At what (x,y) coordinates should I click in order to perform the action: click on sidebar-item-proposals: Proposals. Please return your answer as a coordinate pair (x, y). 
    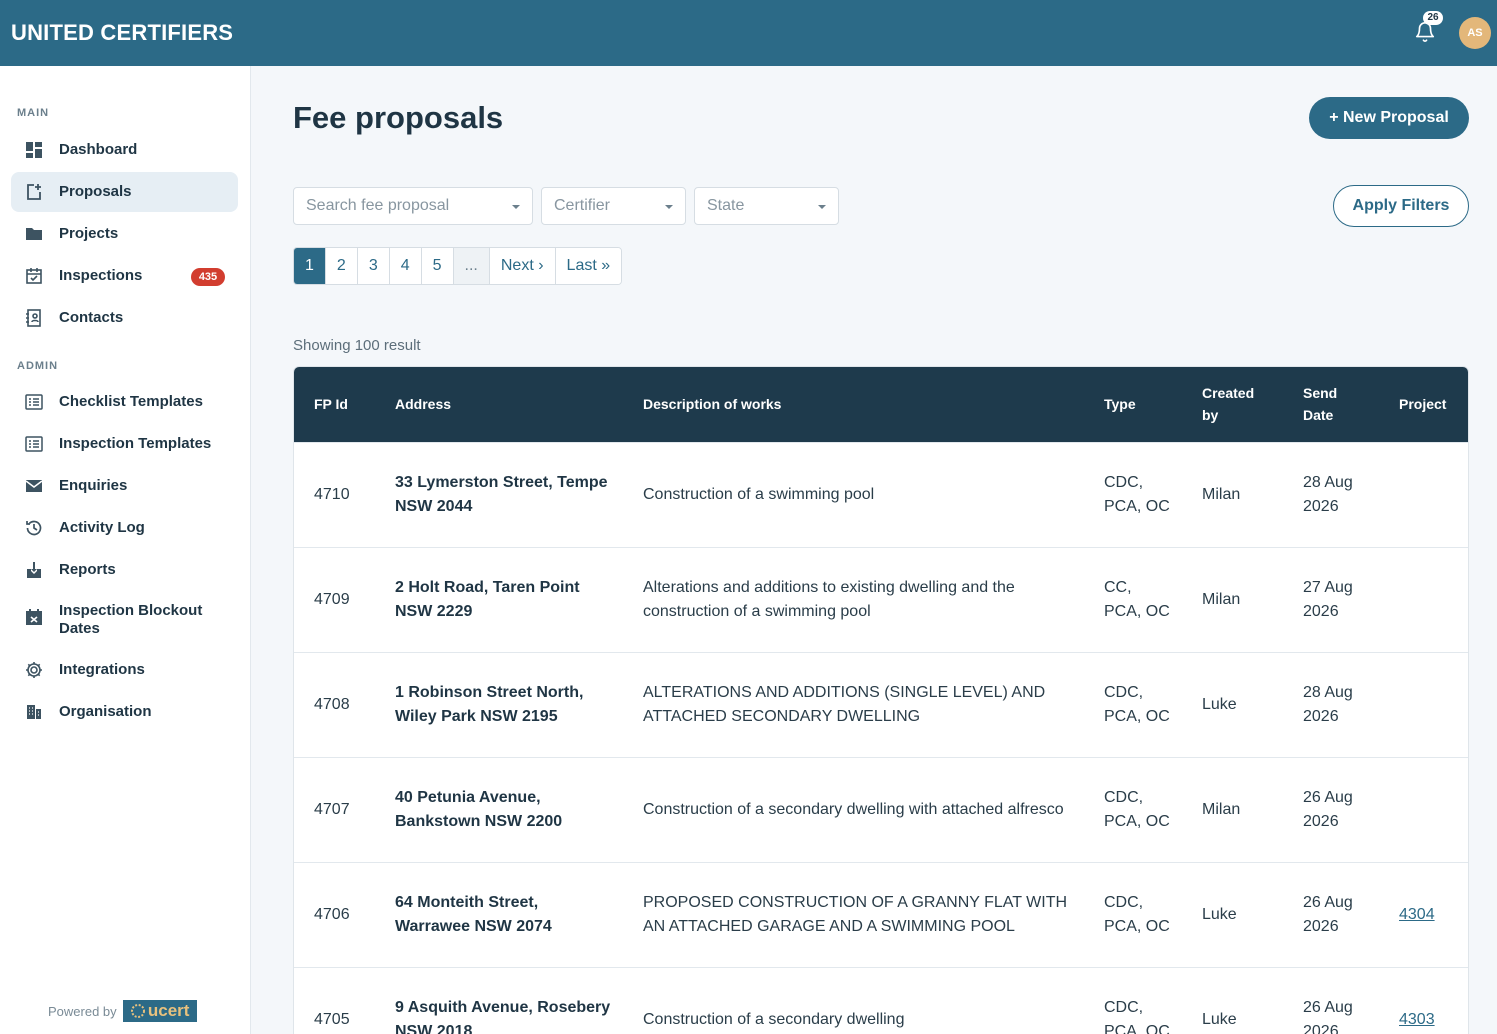
    Looking at the image, I should click on (124, 192).